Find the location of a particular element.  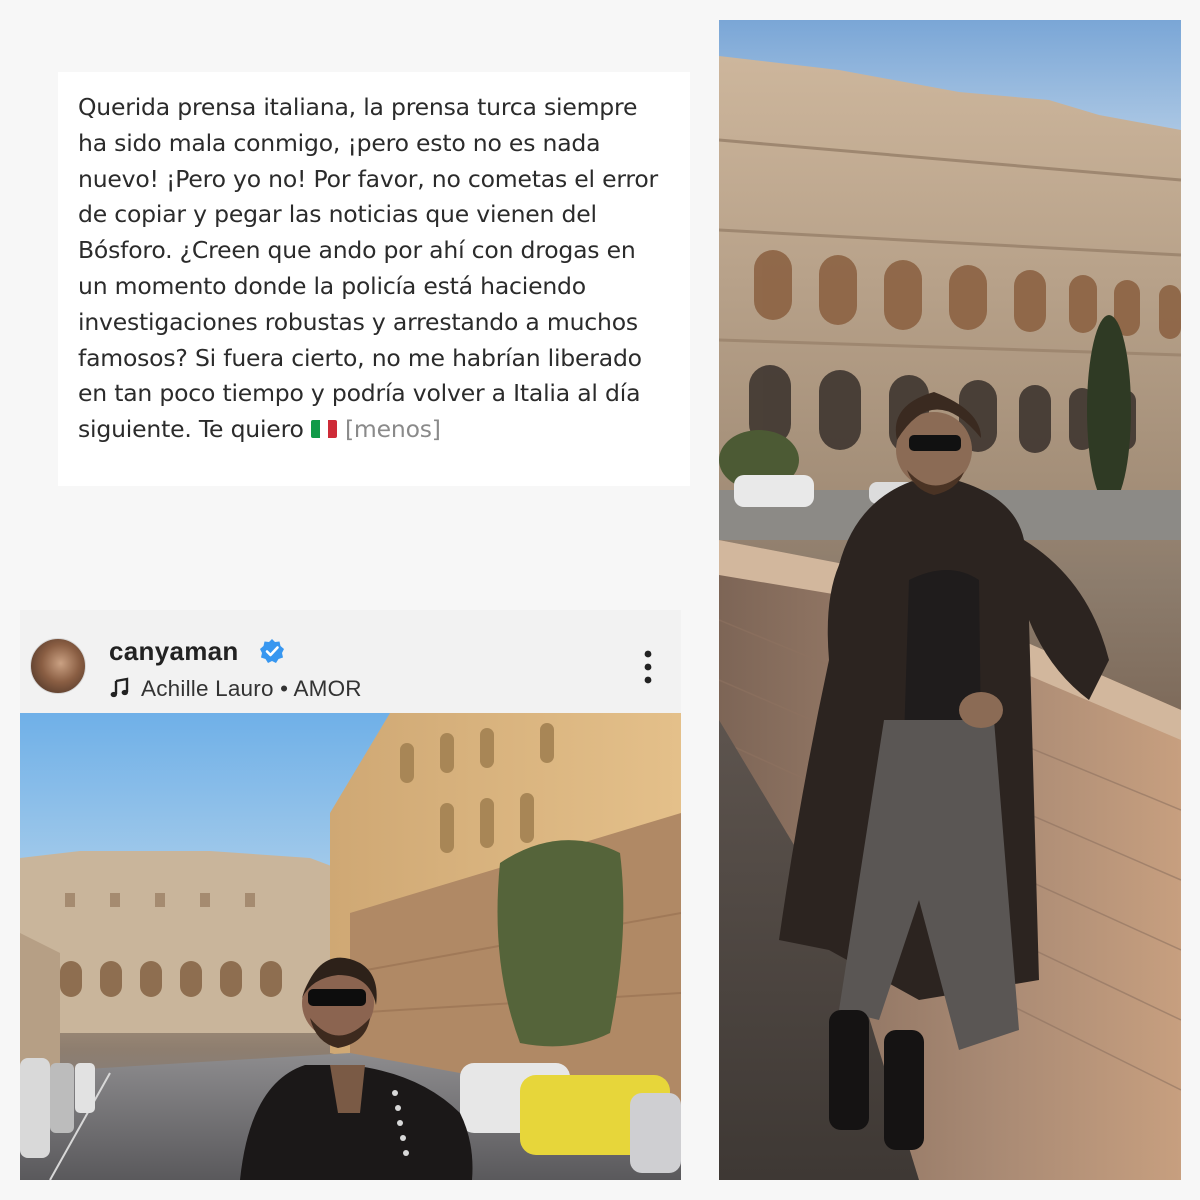

music-info: Achille Lauro • AMOR is located at coordinates (235, 689).